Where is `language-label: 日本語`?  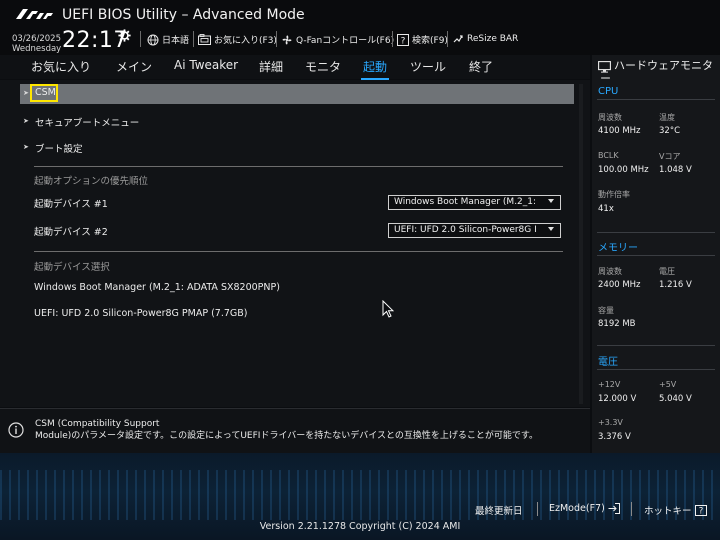 language-label: 日本語 is located at coordinates (176, 41).